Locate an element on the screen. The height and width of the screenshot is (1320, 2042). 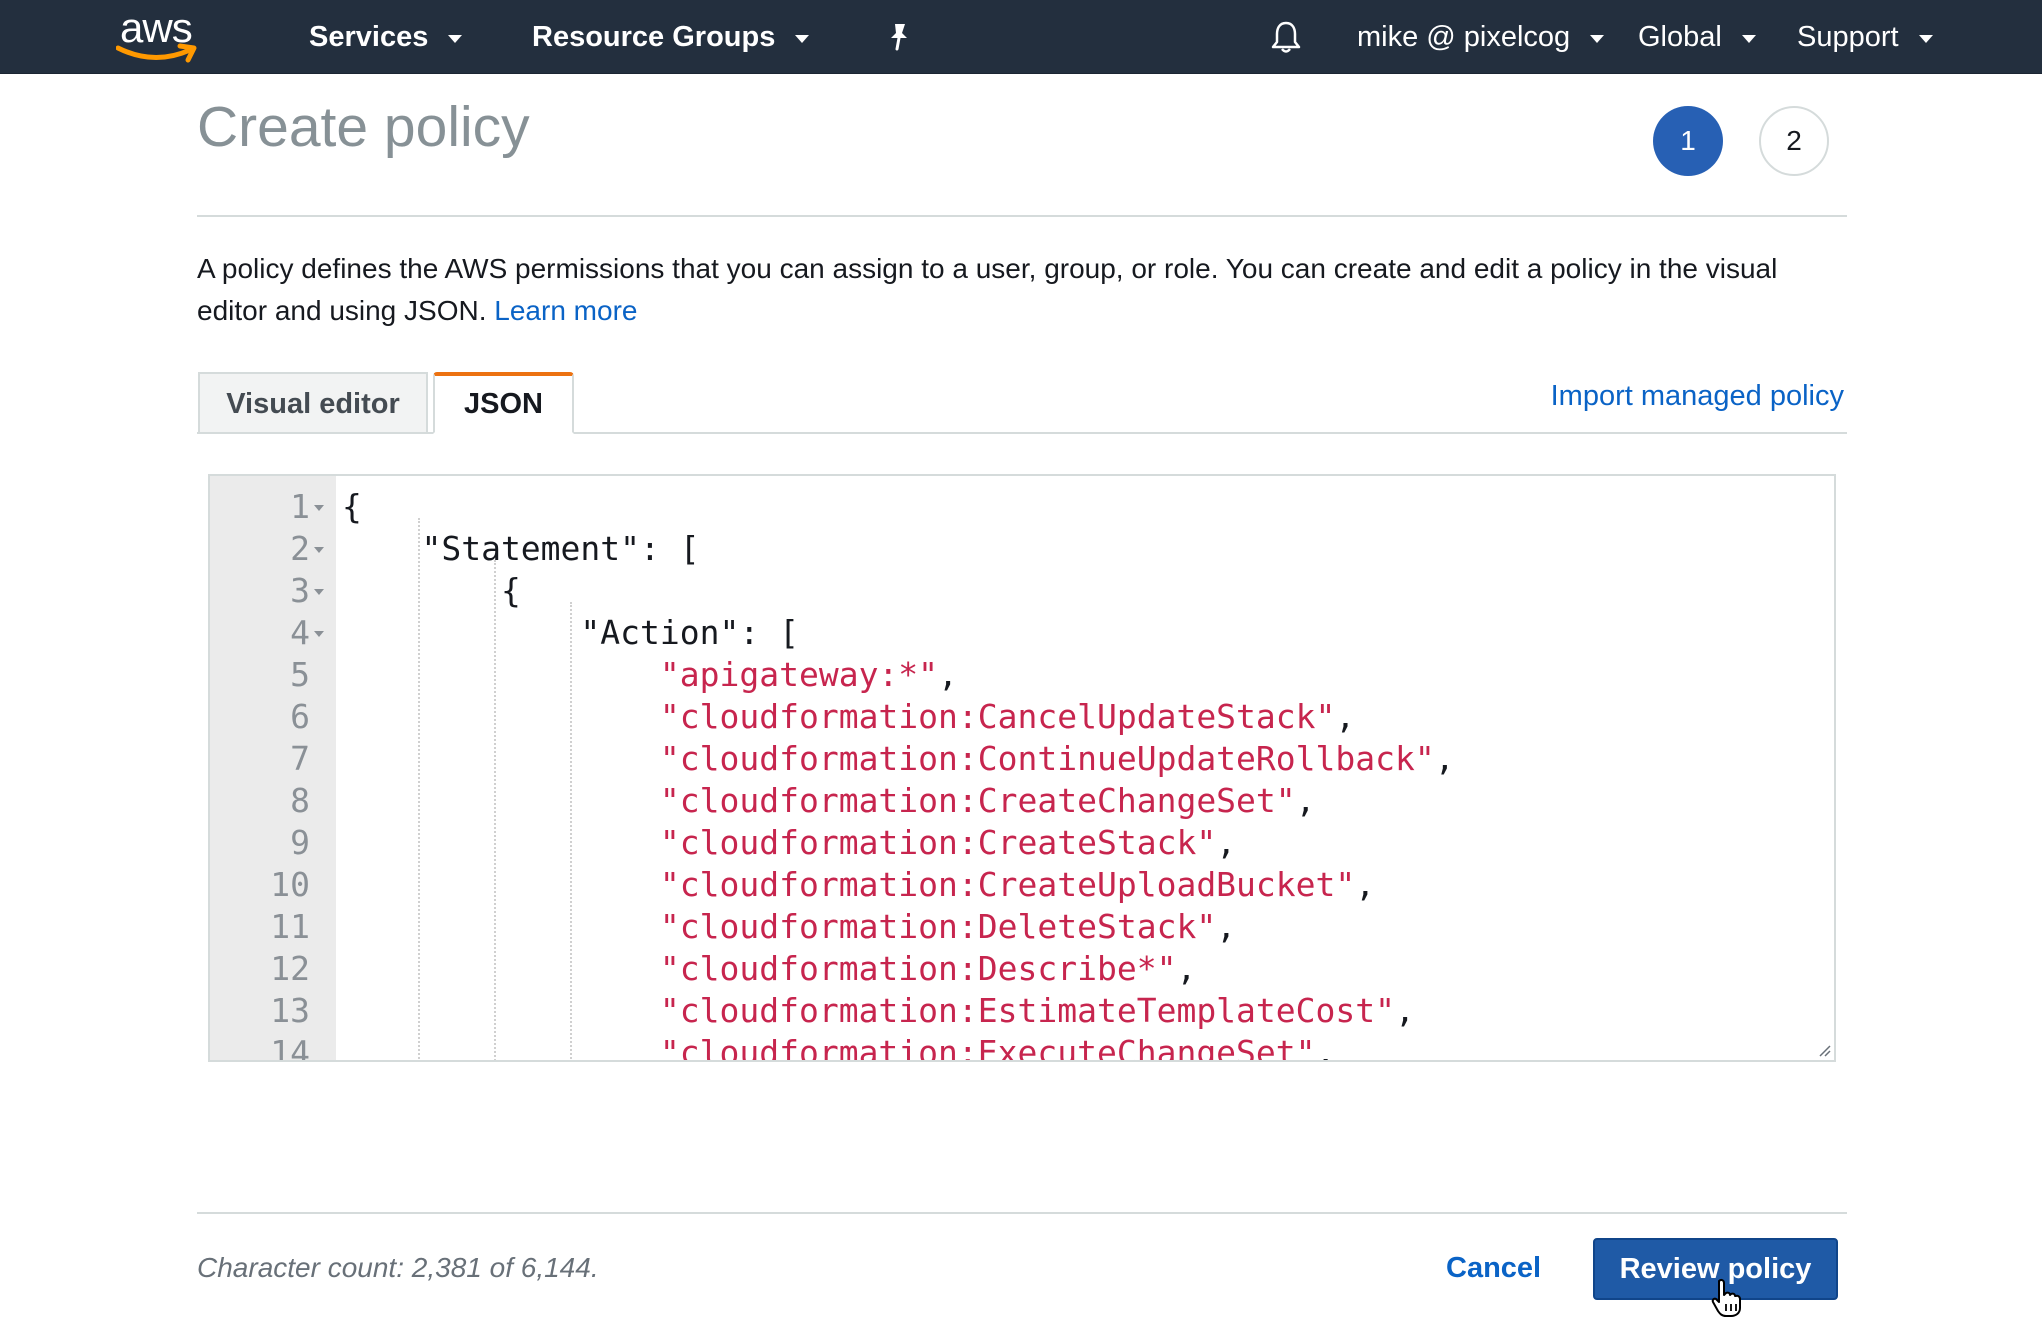
string-token: "apigateway:*" is located at coordinates (799, 674).